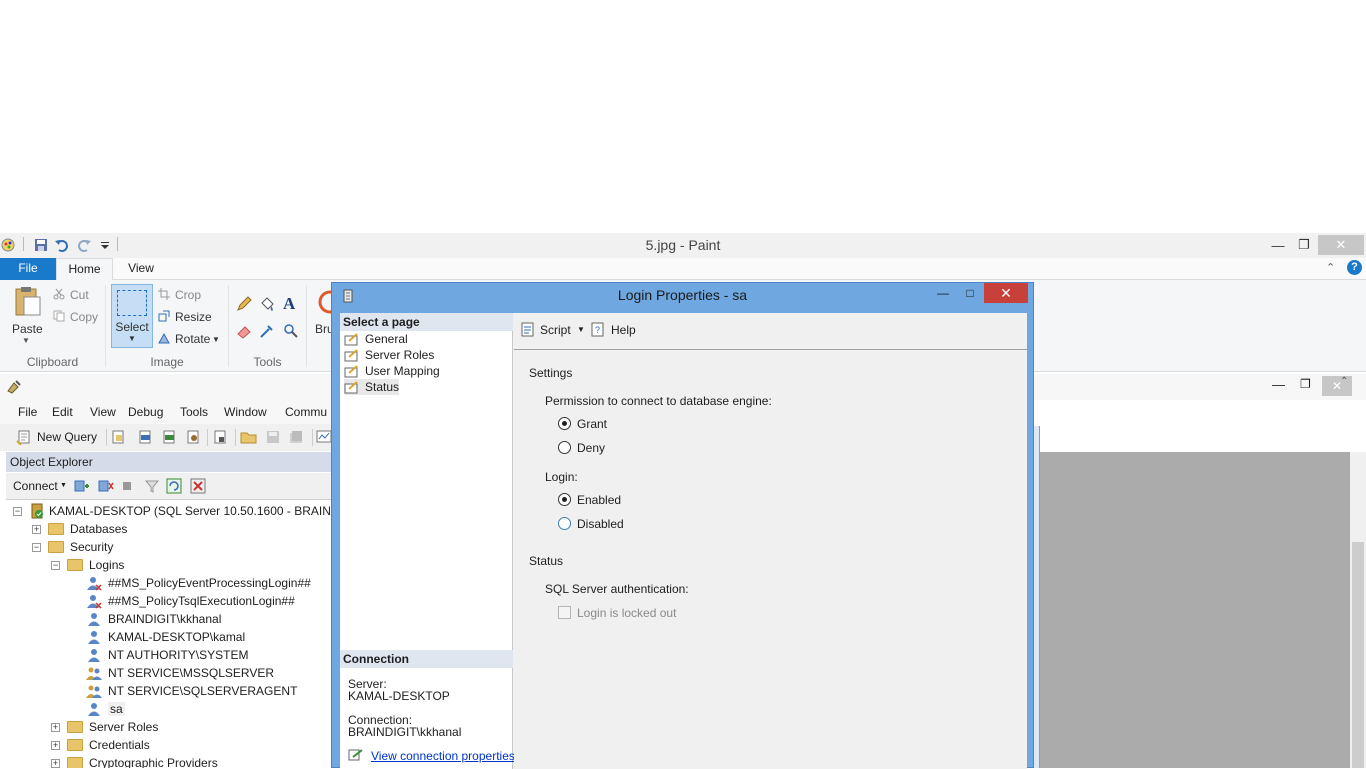 The width and height of the screenshot is (1366, 769). What do you see at coordinates (14, 387) in the screenshot?
I see `ssms-app-icon` at bounding box center [14, 387].